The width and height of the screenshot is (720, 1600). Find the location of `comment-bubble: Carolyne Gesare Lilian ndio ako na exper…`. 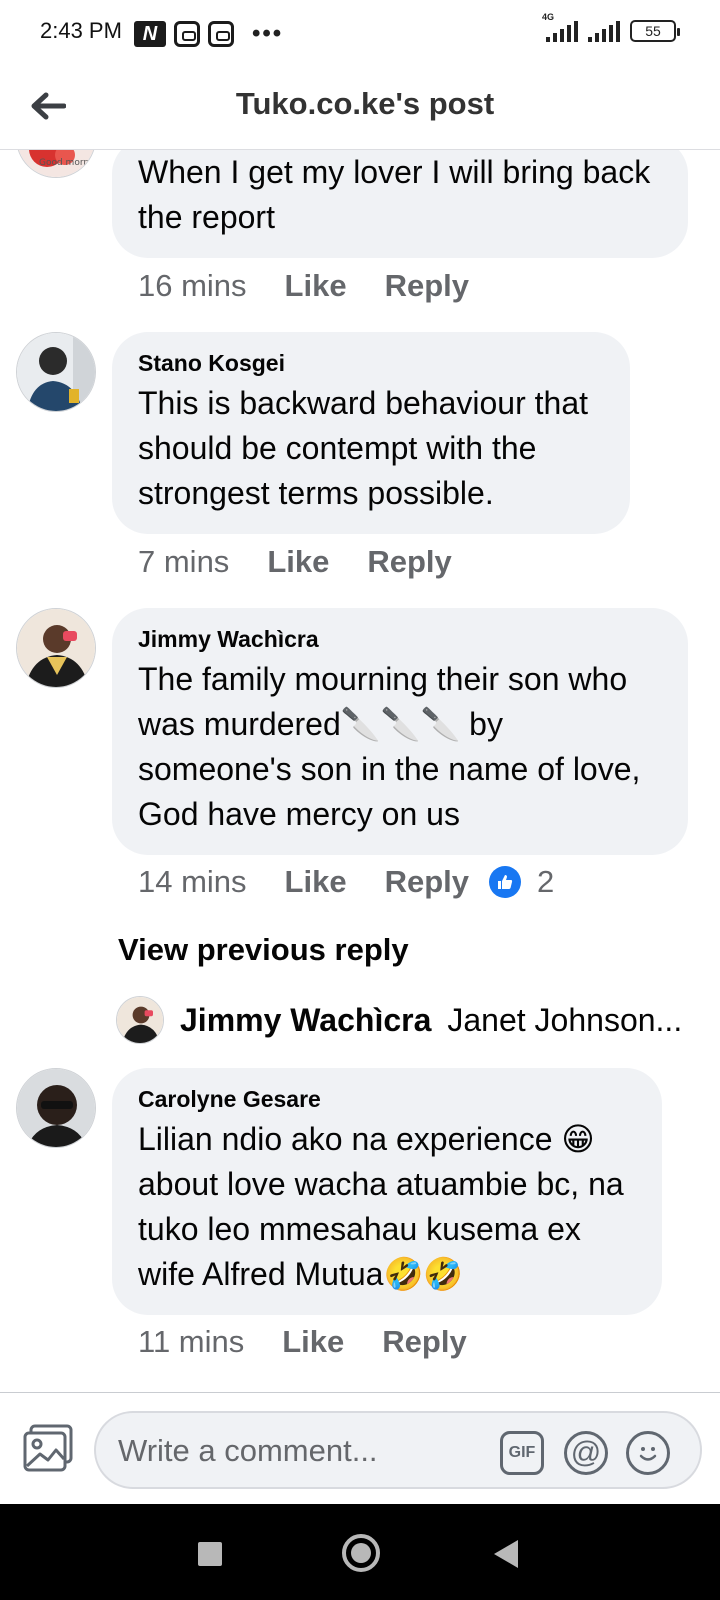

comment-bubble: Carolyne Gesare Lilian ndio ako na exper… is located at coordinates (387, 1191).